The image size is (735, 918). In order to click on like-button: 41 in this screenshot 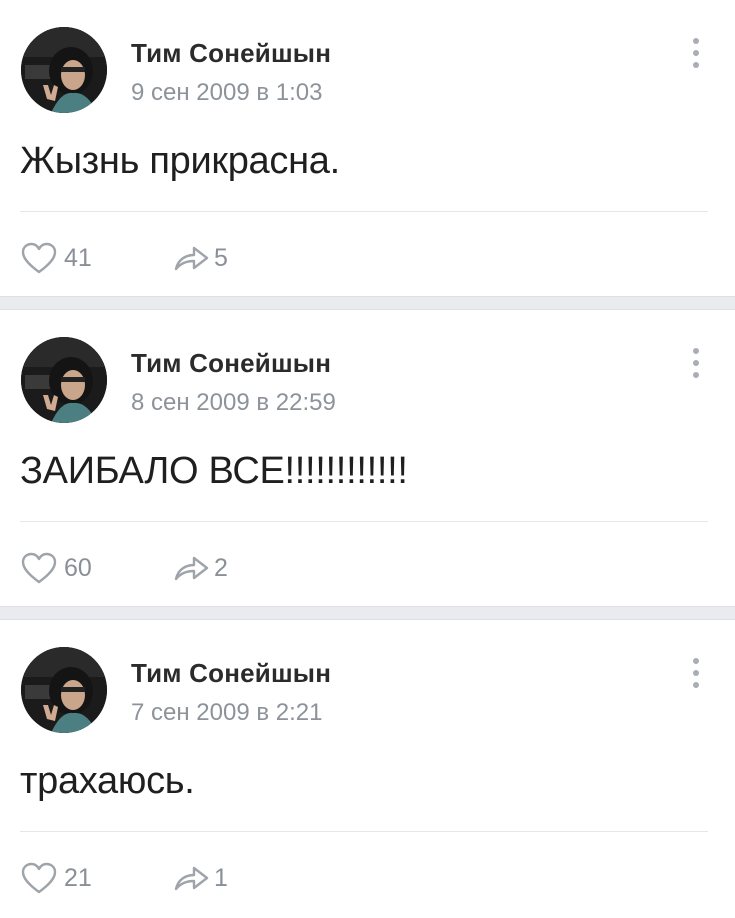, I will do `click(56, 258)`.